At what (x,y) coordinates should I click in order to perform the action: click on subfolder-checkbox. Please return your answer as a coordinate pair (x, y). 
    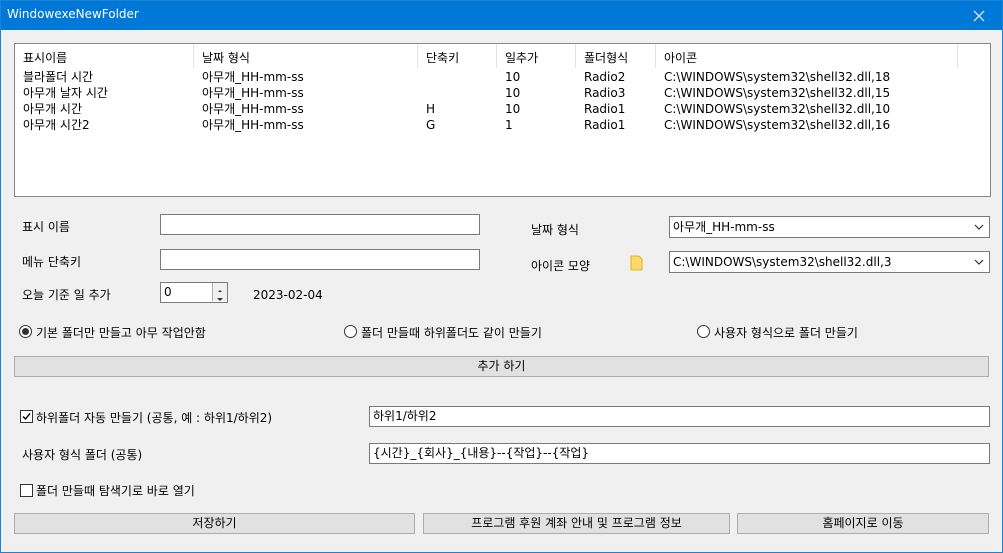
    Looking at the image, I should click on (26, 416).